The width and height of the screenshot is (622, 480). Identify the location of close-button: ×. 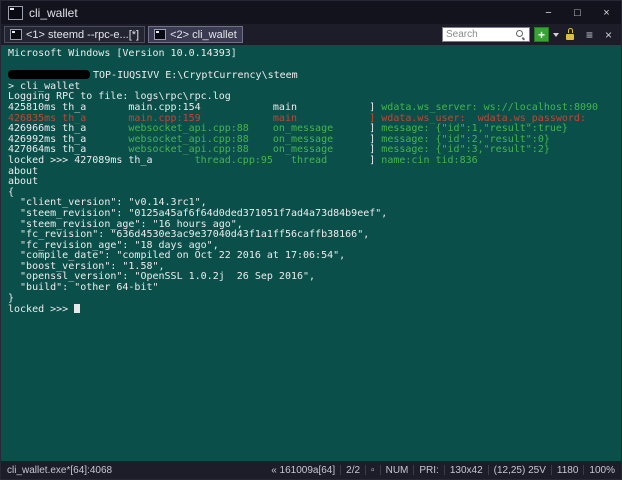
(606, 12).